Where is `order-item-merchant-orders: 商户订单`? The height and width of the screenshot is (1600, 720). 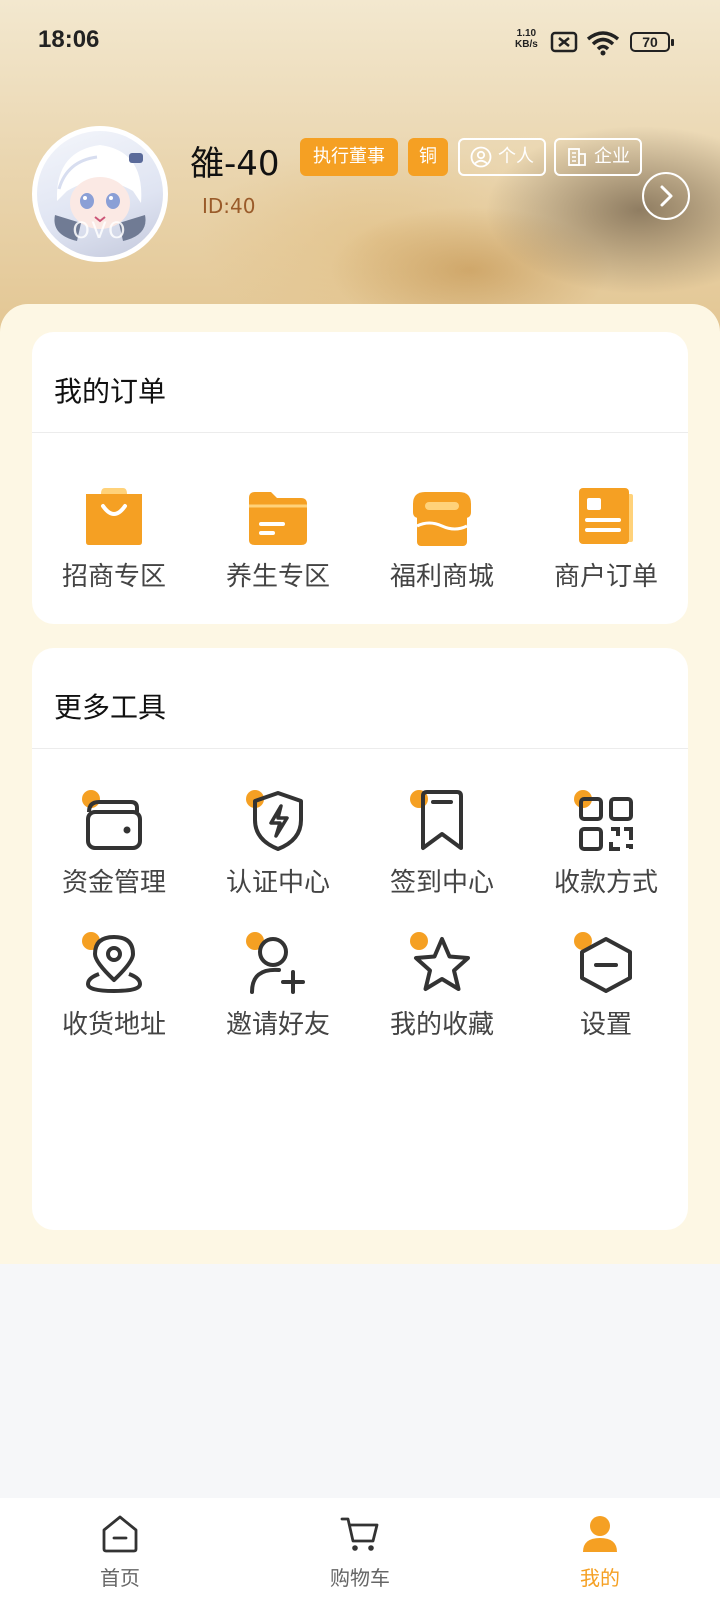
order-item-merchant-orders: 商户订单 is located at coordinates (606, 537).